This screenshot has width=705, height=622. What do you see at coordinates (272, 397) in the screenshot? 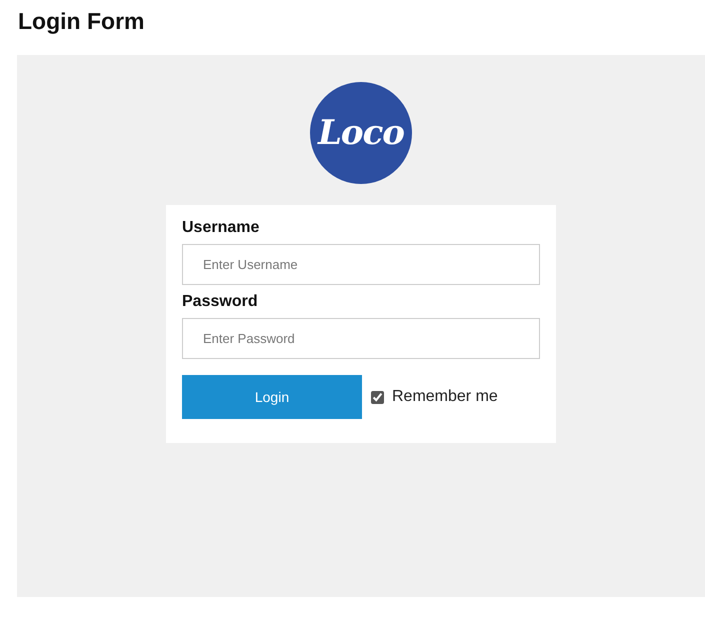
I see `login-button: Login` at bounding box center [272, 397].